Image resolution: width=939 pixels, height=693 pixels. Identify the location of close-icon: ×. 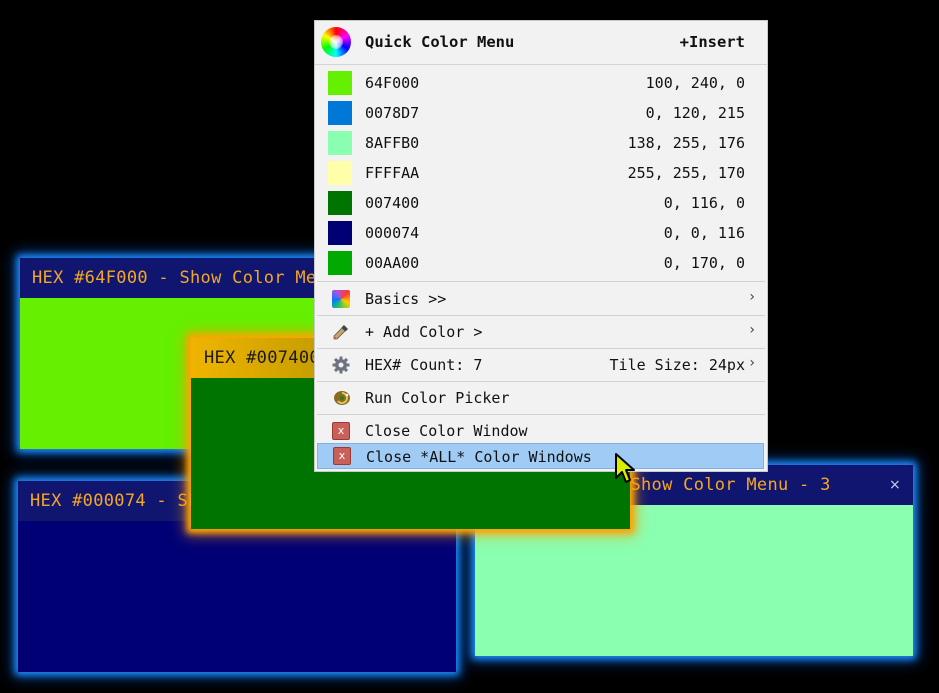
(895, 485).